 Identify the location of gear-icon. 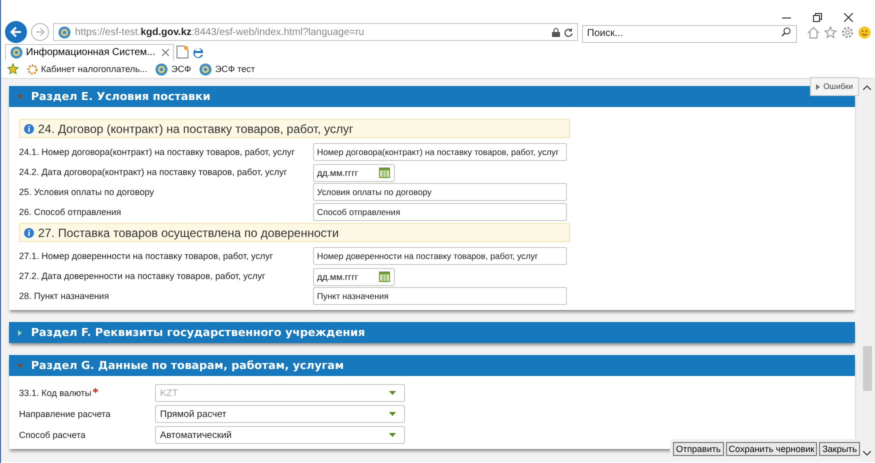
(32, 69).